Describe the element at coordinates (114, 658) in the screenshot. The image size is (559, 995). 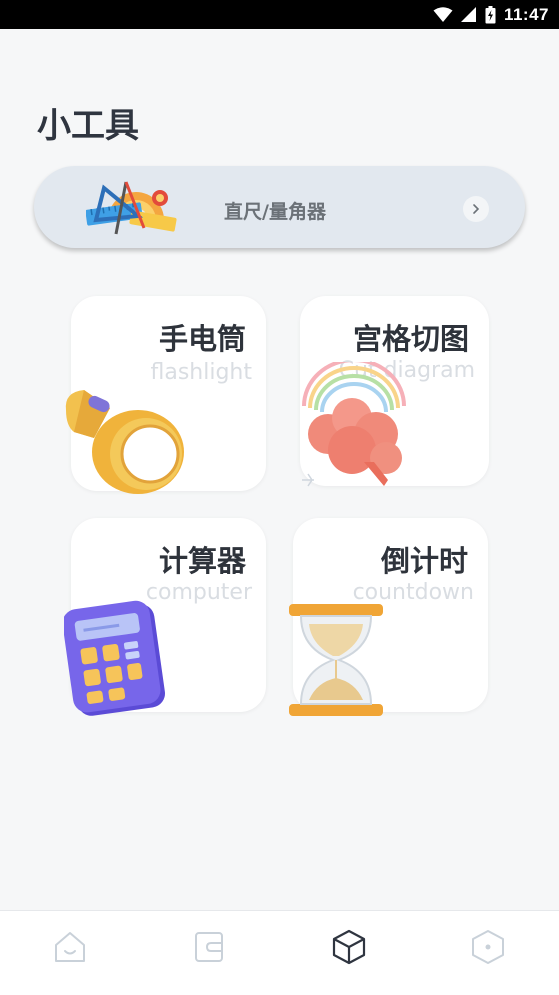
I see `calculator-icon` at that location.